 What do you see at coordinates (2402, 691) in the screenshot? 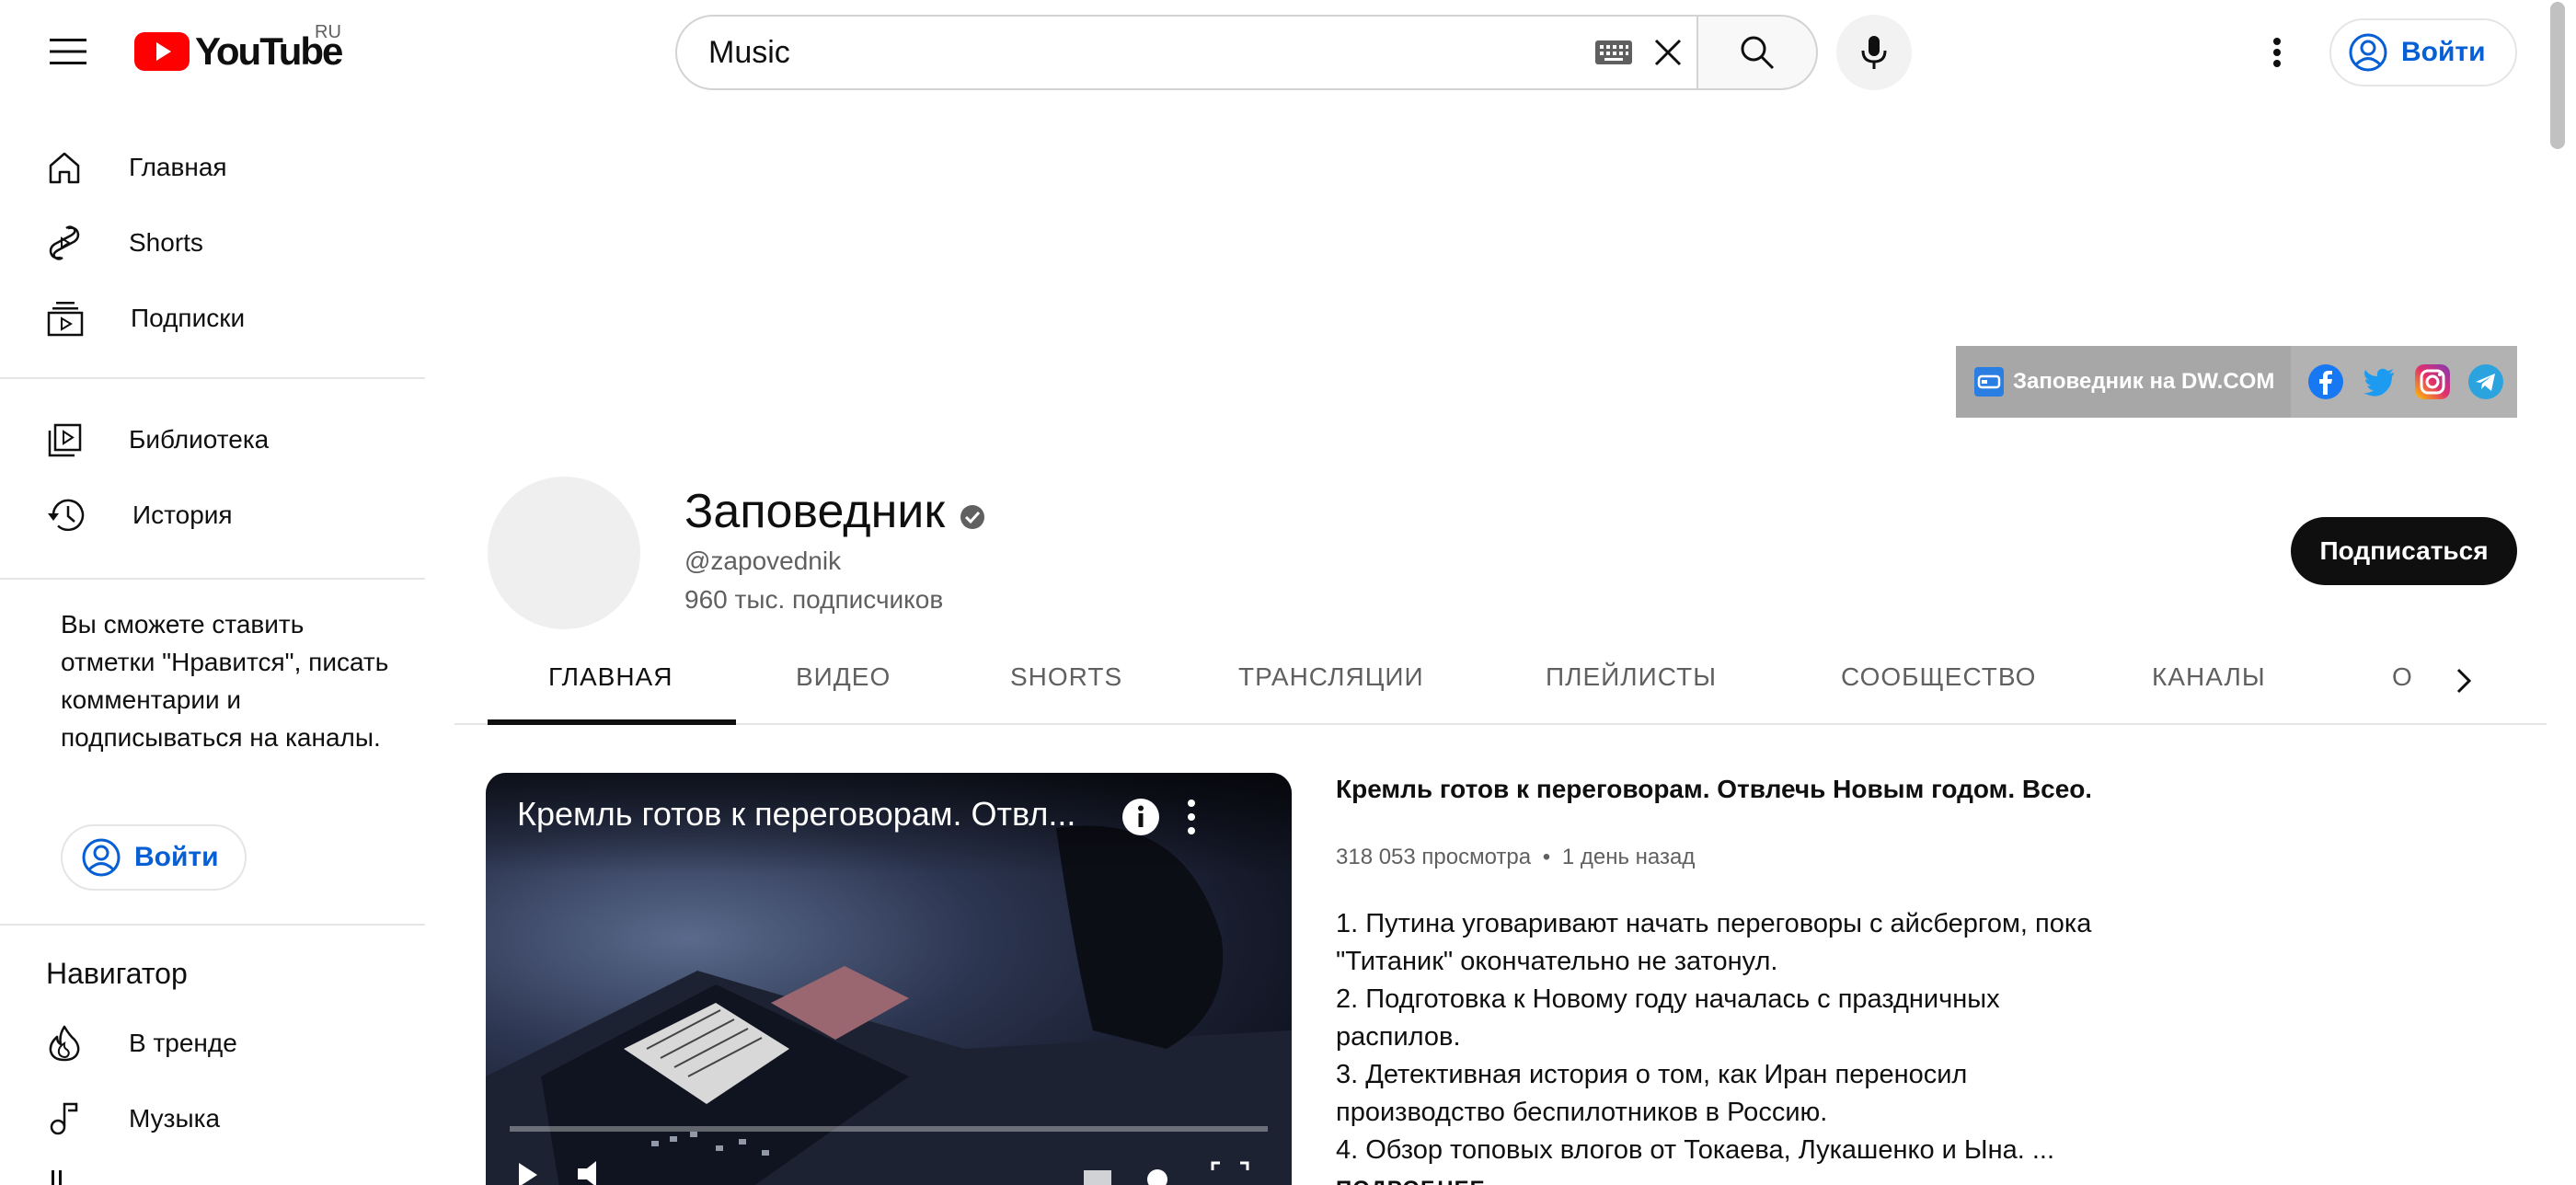
I see `tab-about: О` at bounding box center [2402, 691].